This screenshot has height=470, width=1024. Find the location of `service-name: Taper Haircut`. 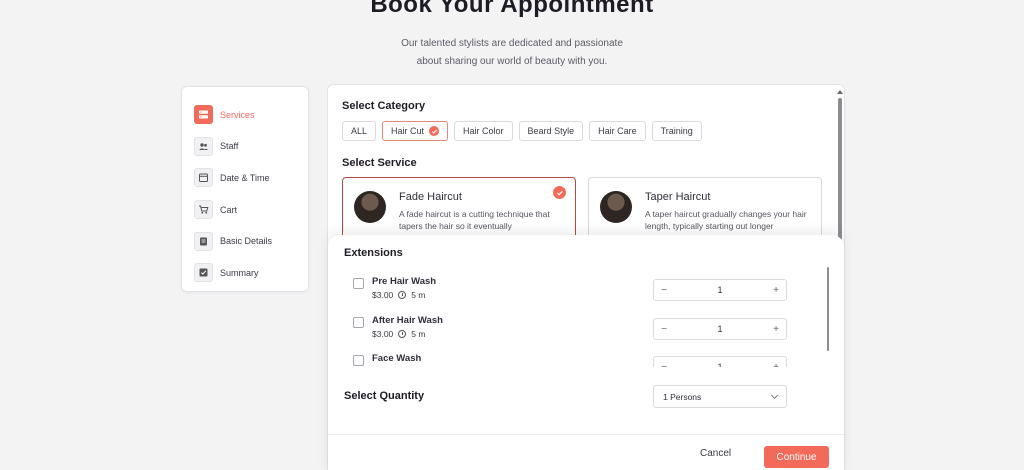

service-name: Taper Haircut is located at coordinates (678, 197).